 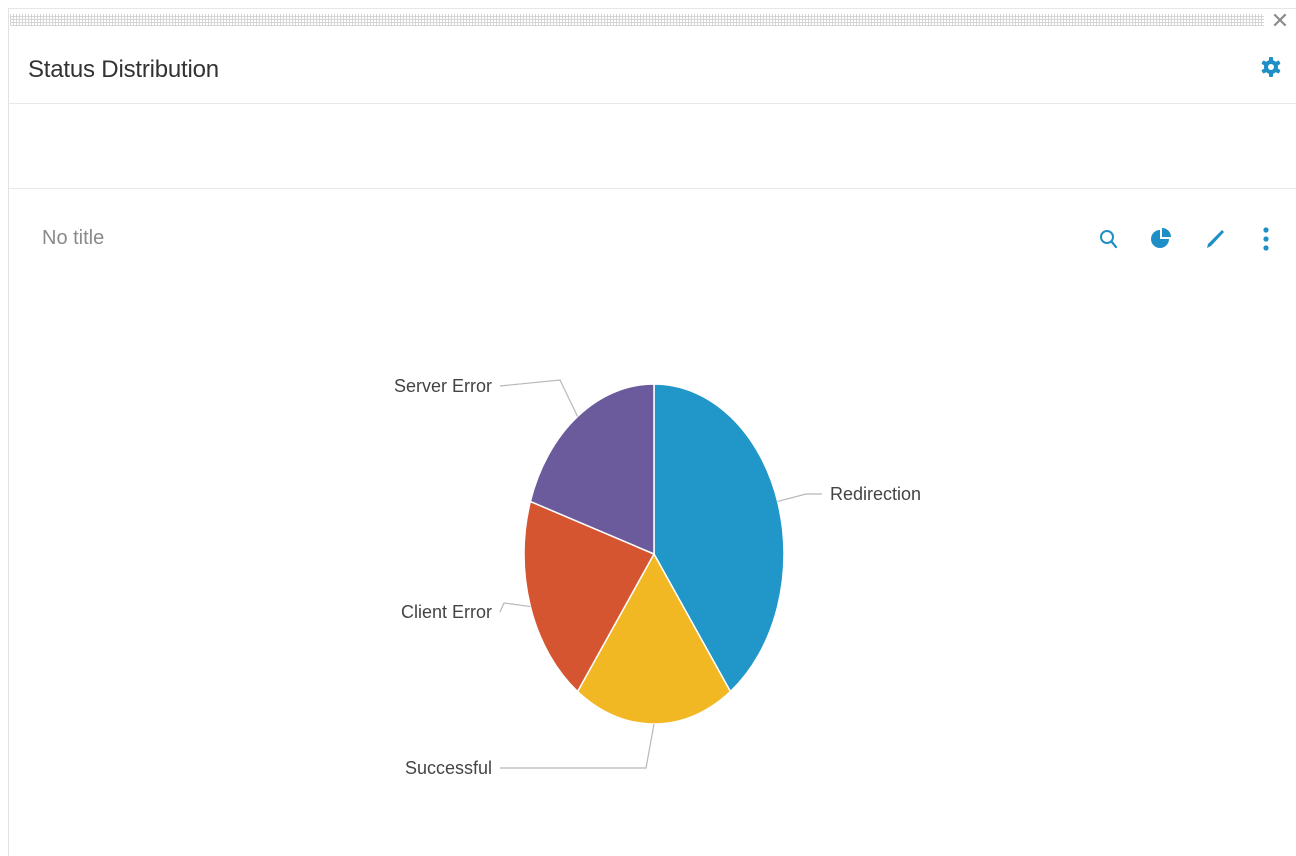 What do you see at coordinates (875, 494) in the screenshot?
I see `pie-label: Redirection` at bounding box center [875, 494].